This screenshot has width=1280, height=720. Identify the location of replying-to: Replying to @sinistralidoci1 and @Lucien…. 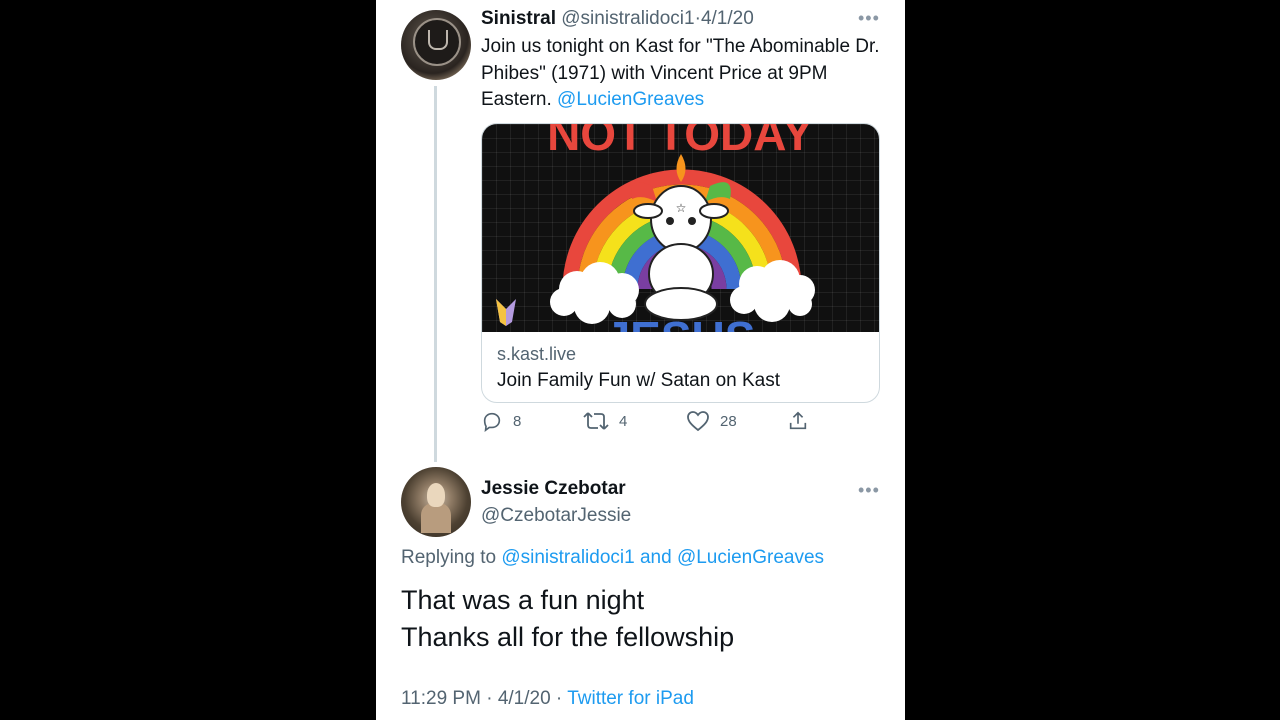
(612, 558).